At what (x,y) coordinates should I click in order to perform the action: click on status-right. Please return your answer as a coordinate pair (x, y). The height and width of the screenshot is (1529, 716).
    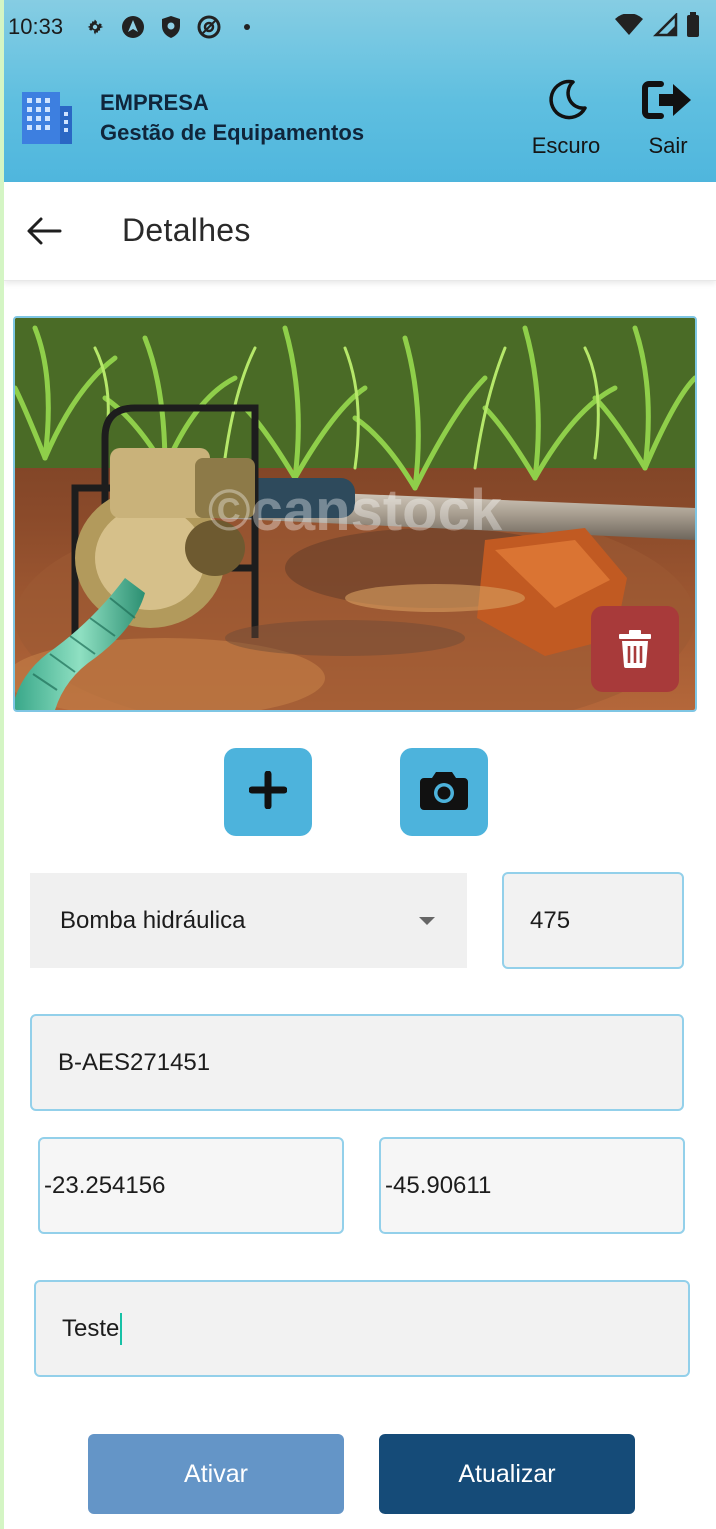
    Looking at the image, I should click on (657, 27).